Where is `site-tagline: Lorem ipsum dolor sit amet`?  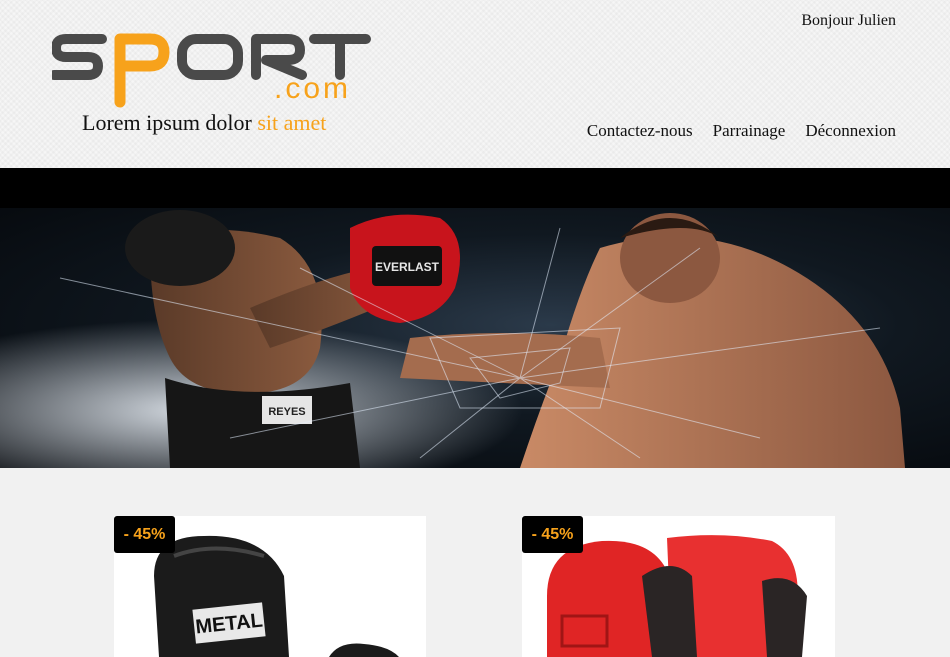 site-tagline: Lorem ipsum dolor sit amet is located at coordinates (204, 123).